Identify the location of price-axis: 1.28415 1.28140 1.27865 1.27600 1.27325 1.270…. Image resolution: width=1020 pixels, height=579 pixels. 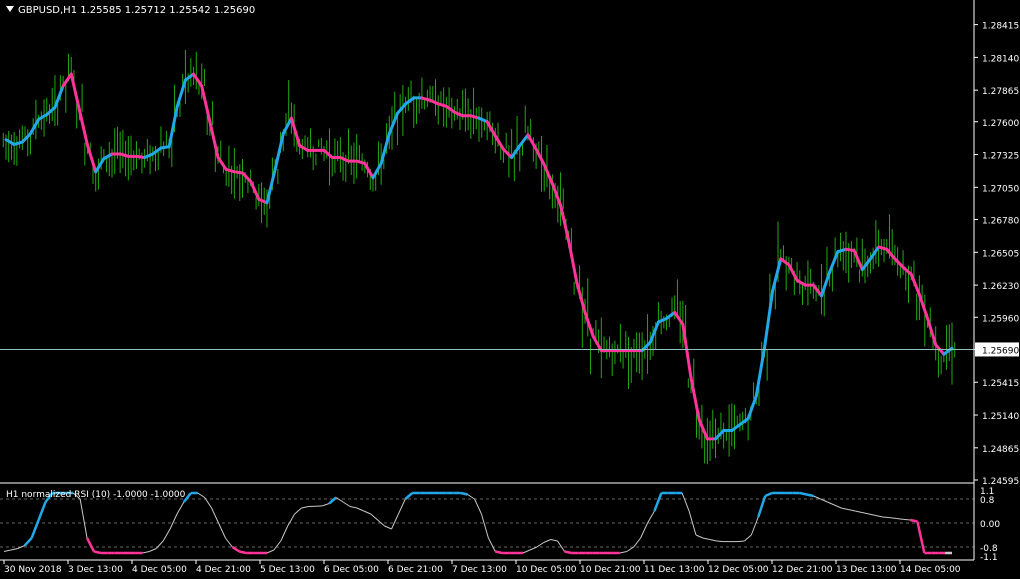
(996, 254).